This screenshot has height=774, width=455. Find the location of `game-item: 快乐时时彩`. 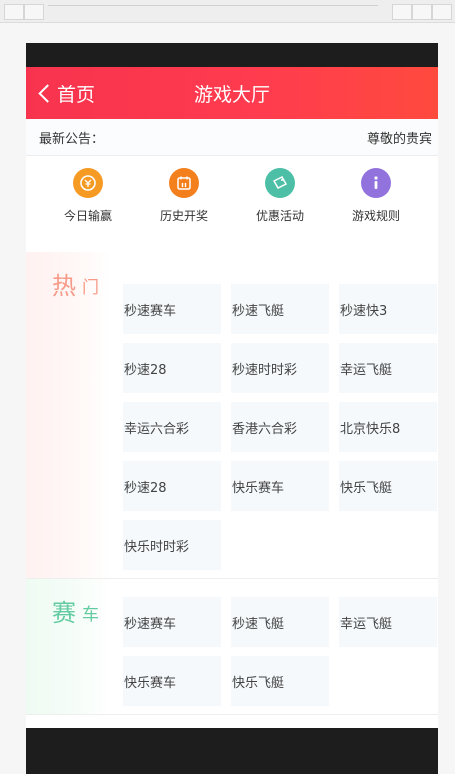

game-item: 快乐时时彩 is located at coordinates (172, 545).